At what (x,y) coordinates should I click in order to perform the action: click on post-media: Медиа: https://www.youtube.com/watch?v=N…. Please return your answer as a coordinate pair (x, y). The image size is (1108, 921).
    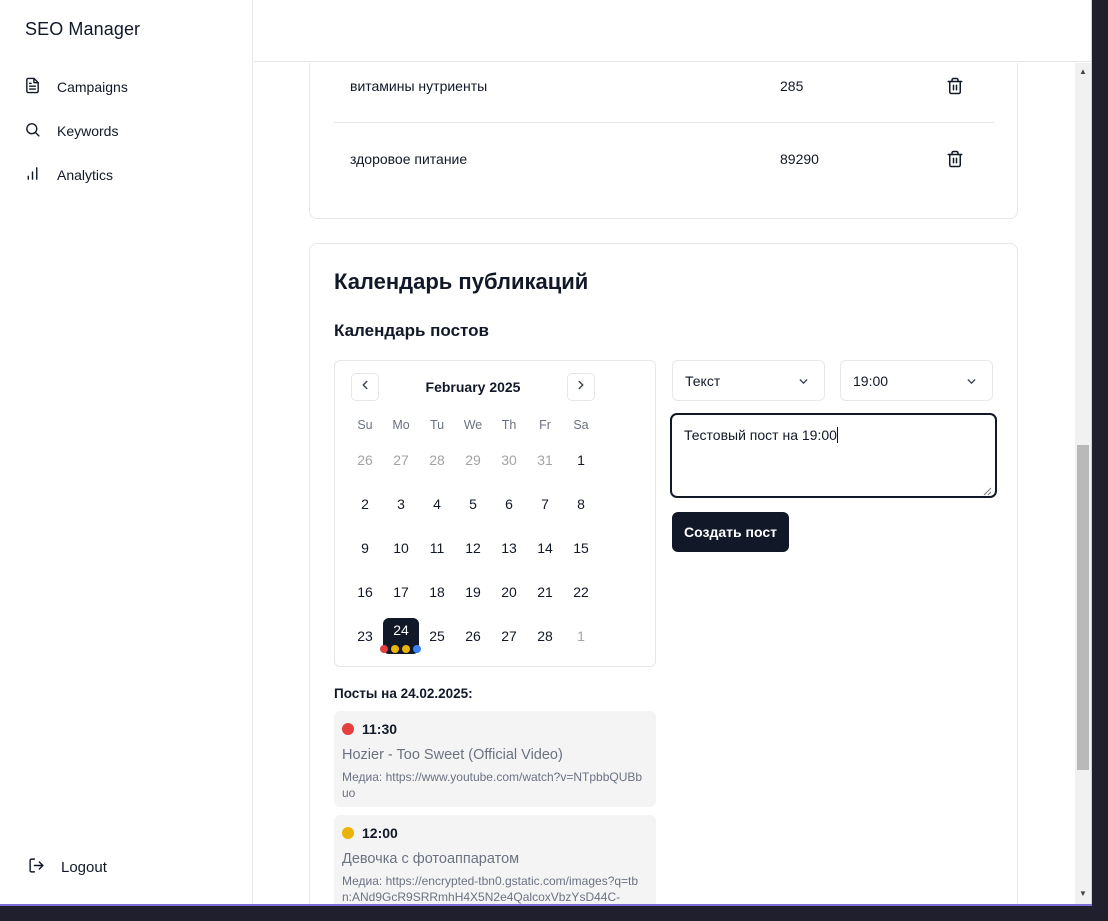
    Looking at the image, I should click on (492, 785).